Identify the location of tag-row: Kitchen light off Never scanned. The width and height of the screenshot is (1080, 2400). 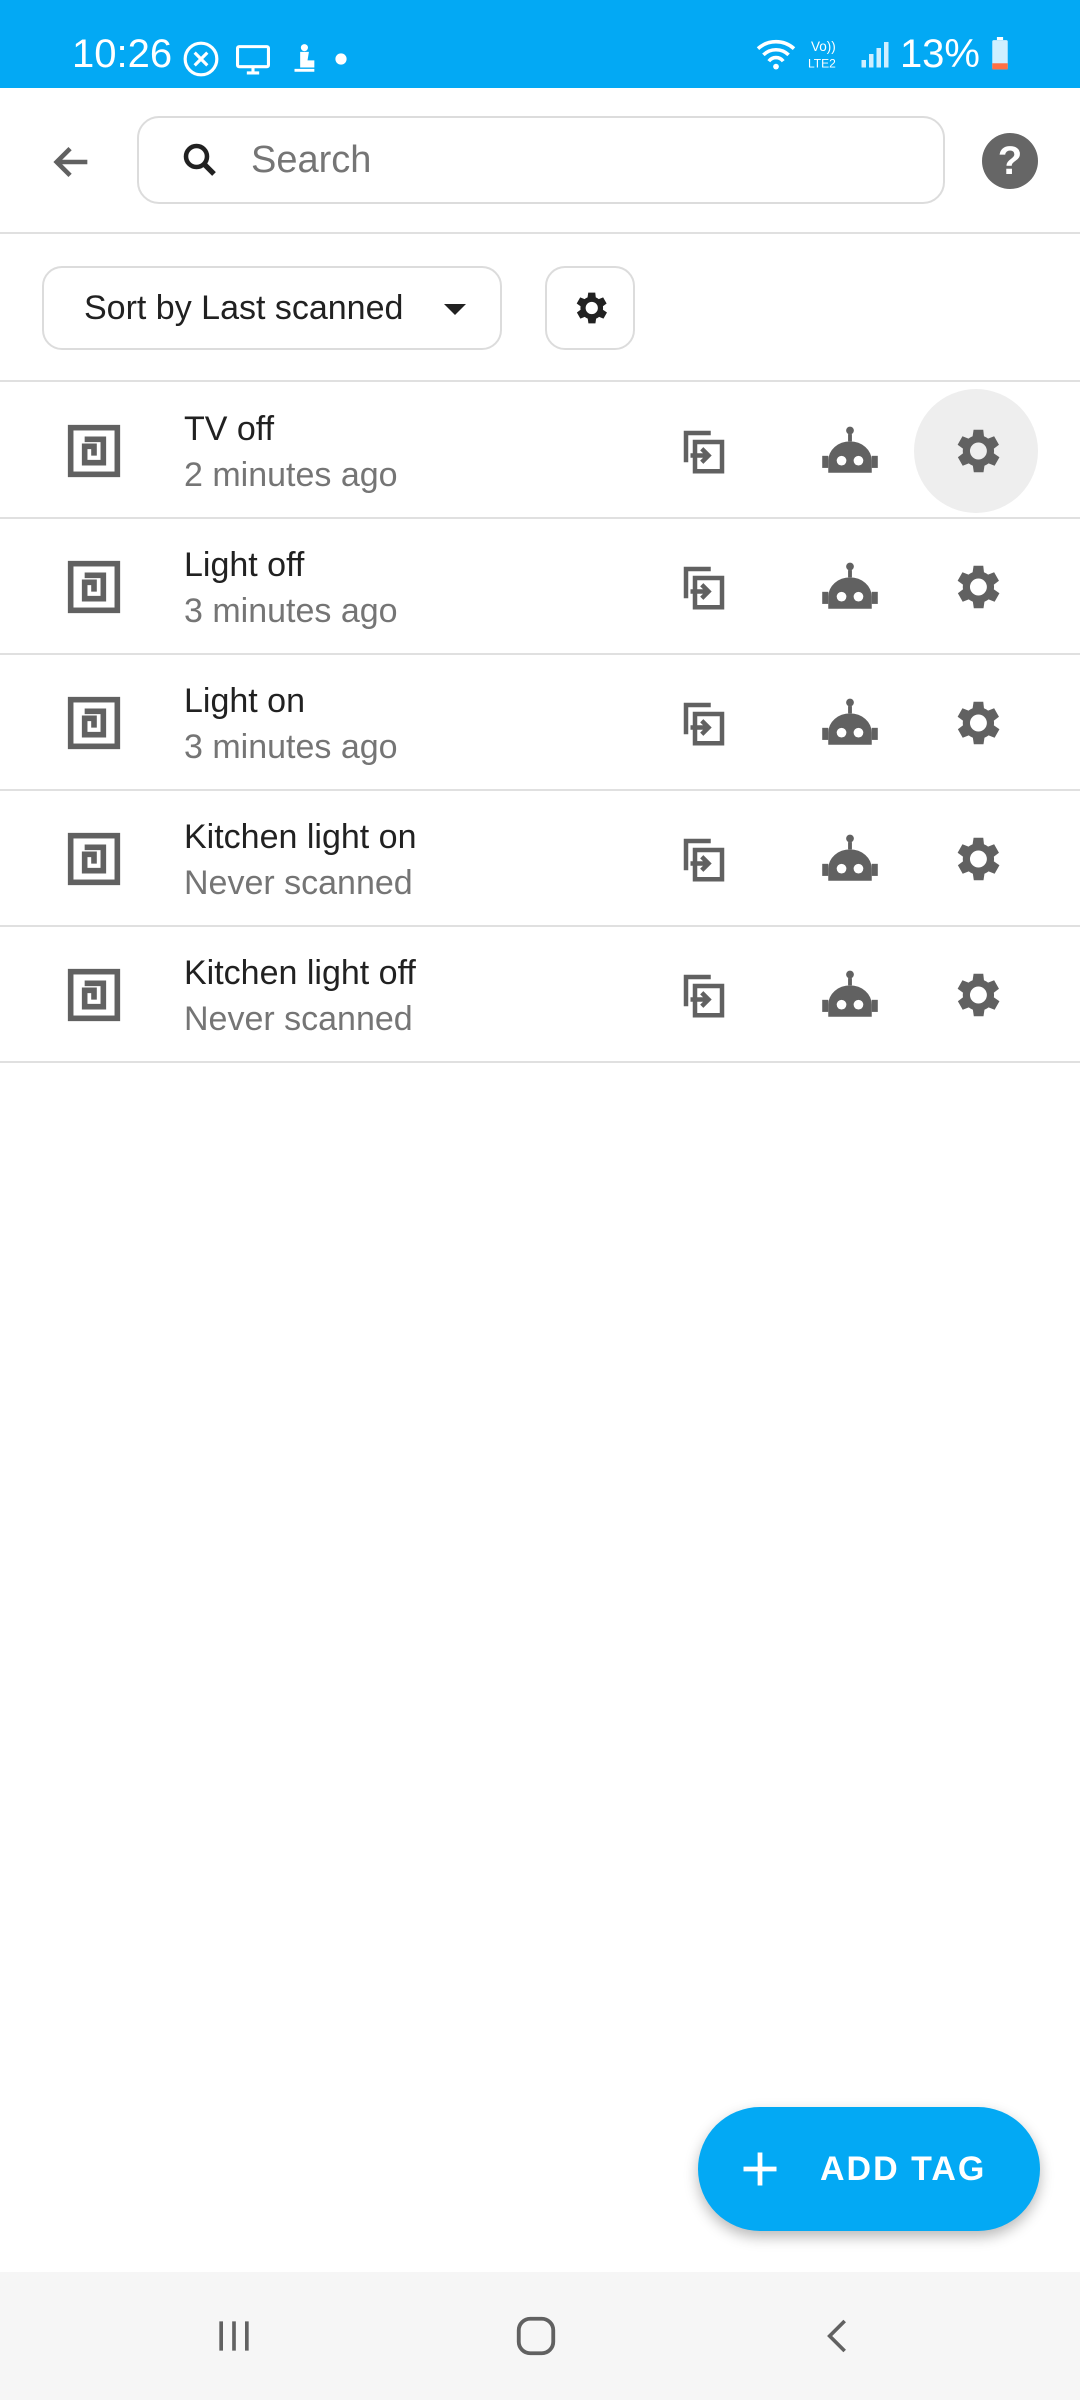
(540, 995).